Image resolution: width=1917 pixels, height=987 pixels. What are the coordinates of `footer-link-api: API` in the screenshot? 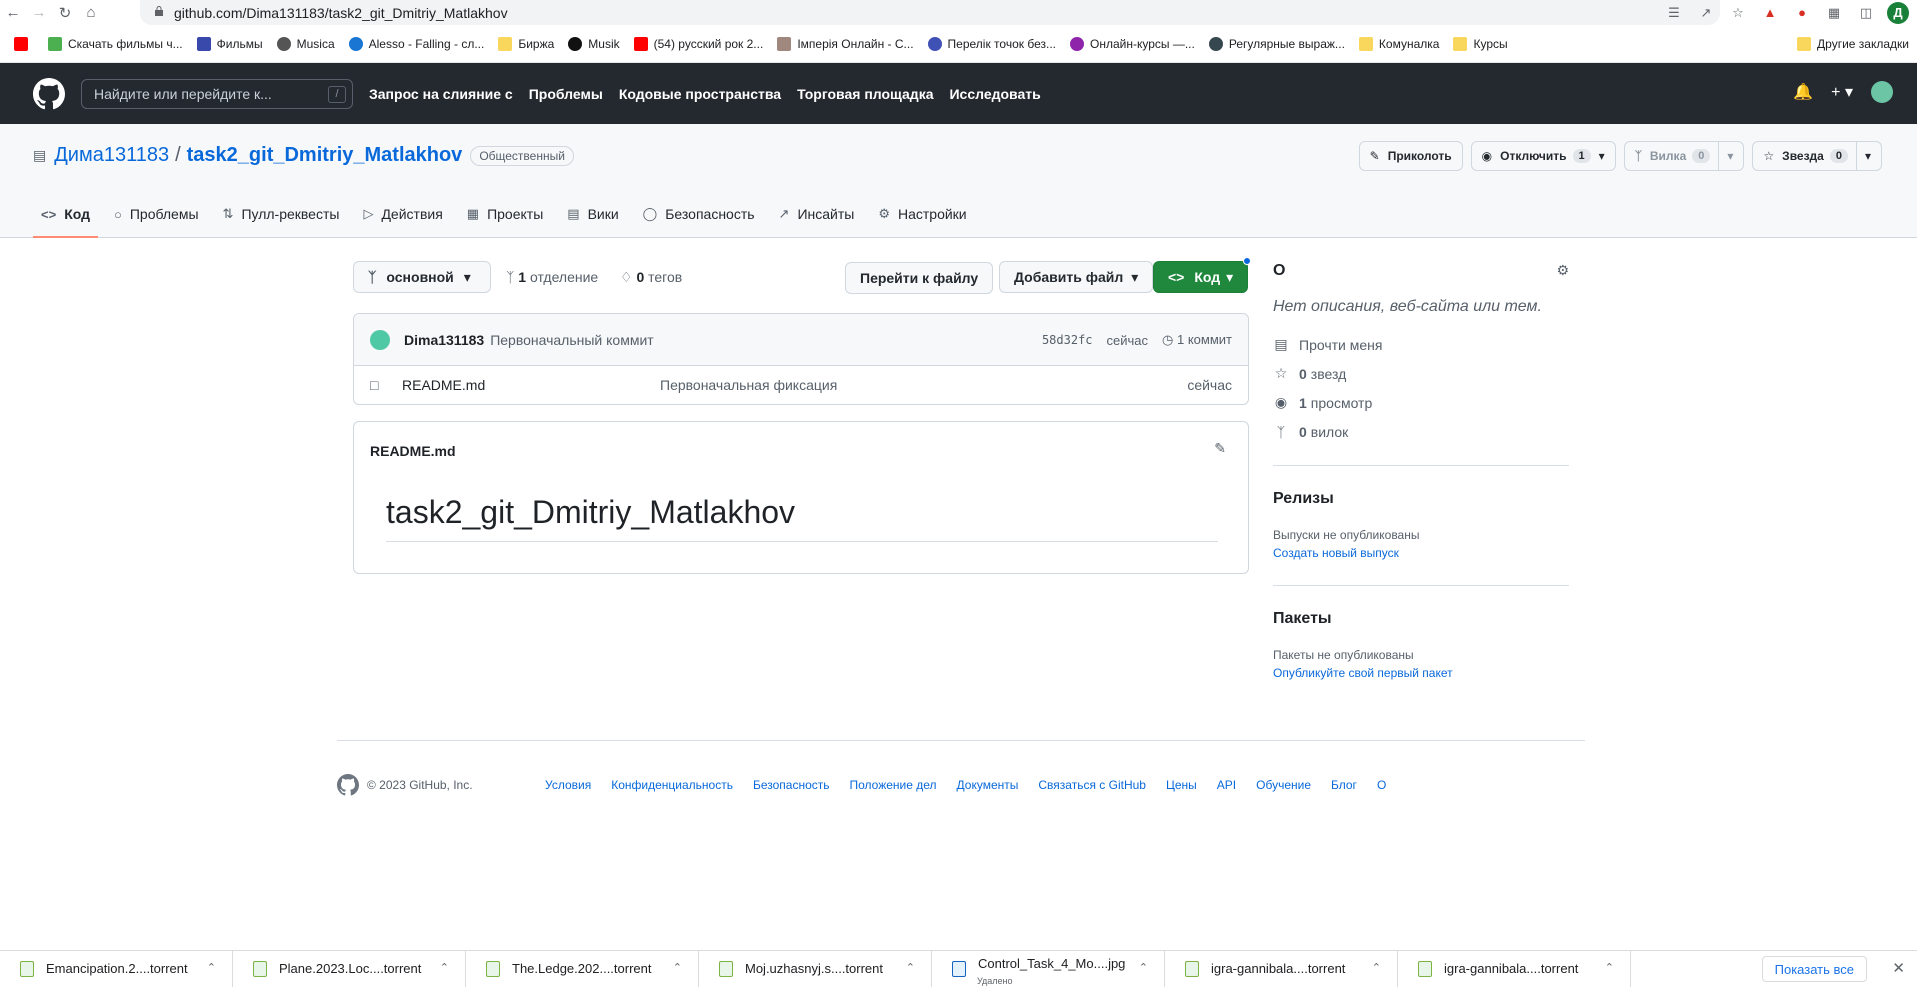 It's located at (1226, 785).